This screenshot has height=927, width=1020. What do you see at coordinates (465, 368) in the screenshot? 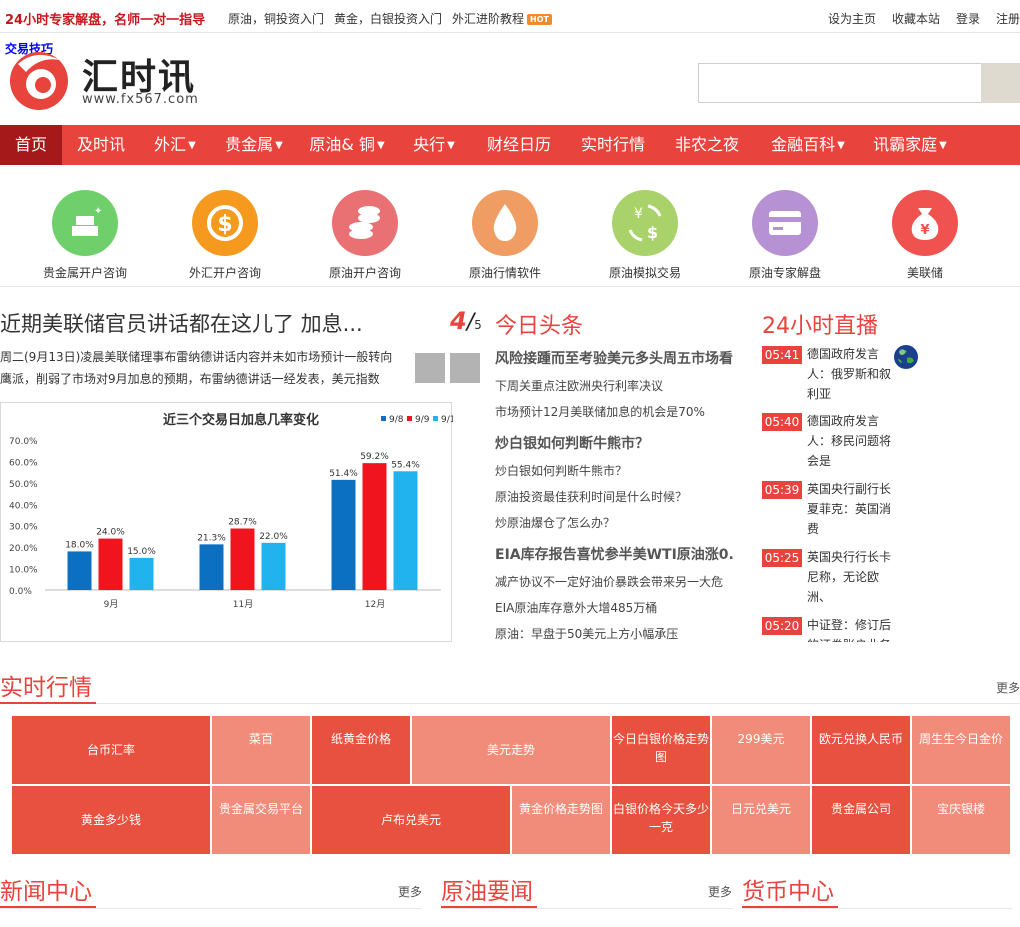
I see `slide-next-button` at bounding box center [465, 368].